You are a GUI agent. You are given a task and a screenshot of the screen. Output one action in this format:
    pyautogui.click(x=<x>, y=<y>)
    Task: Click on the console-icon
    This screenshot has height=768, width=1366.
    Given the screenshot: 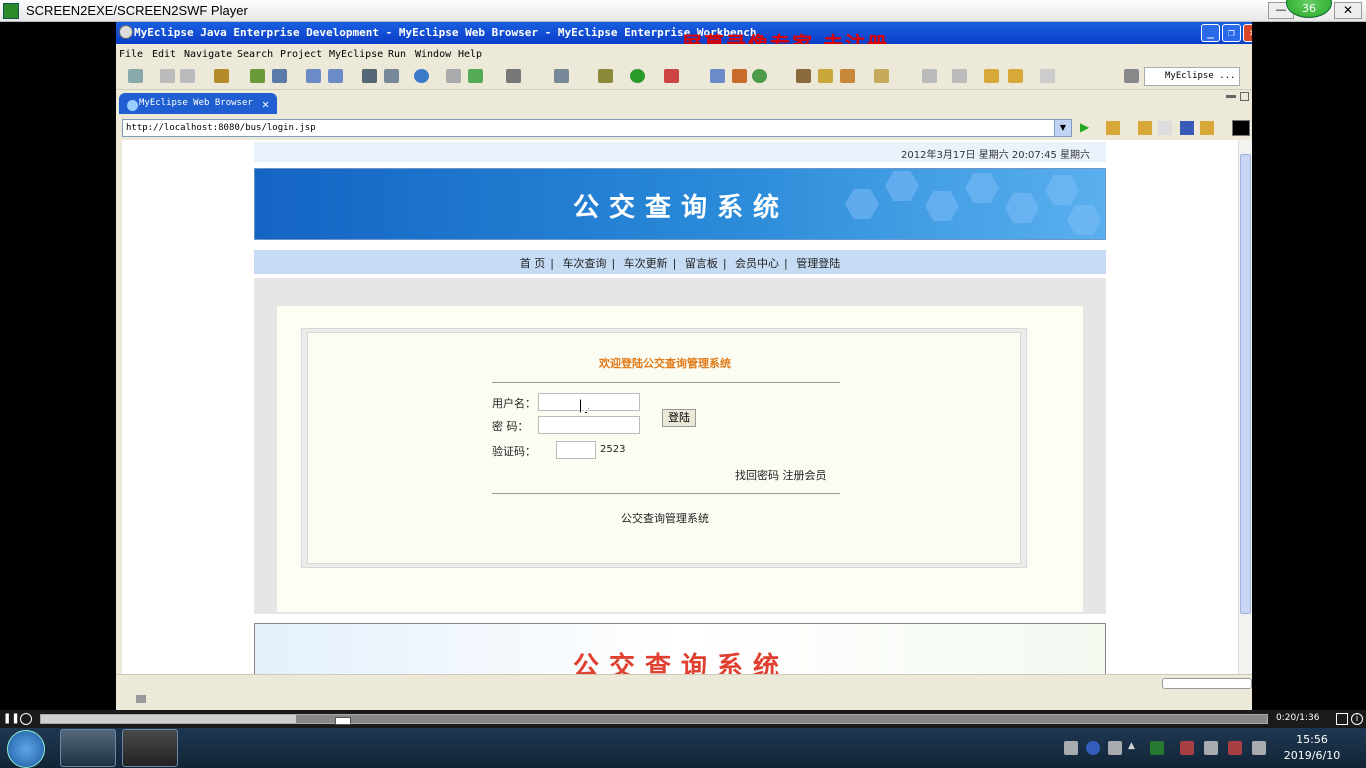 What is the action you would take?
    pyautogui.click(x=1241, y=128)
    